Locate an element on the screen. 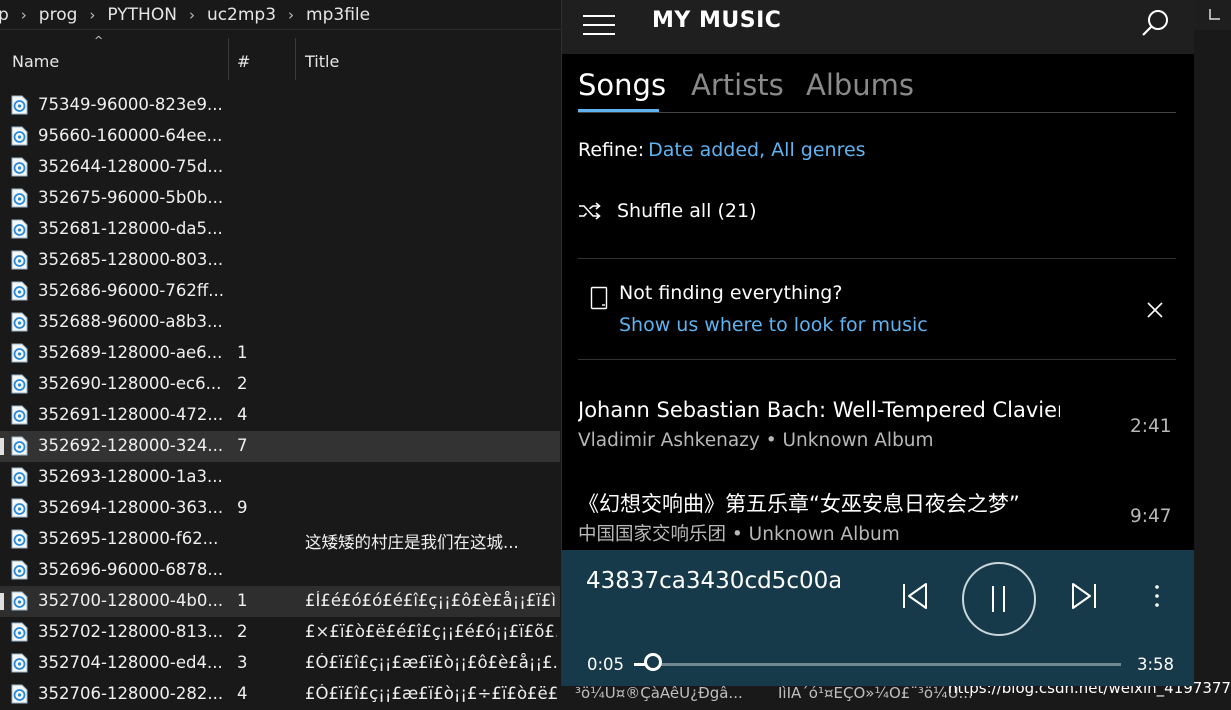  seek-bar is located at coordinates (877, 662).